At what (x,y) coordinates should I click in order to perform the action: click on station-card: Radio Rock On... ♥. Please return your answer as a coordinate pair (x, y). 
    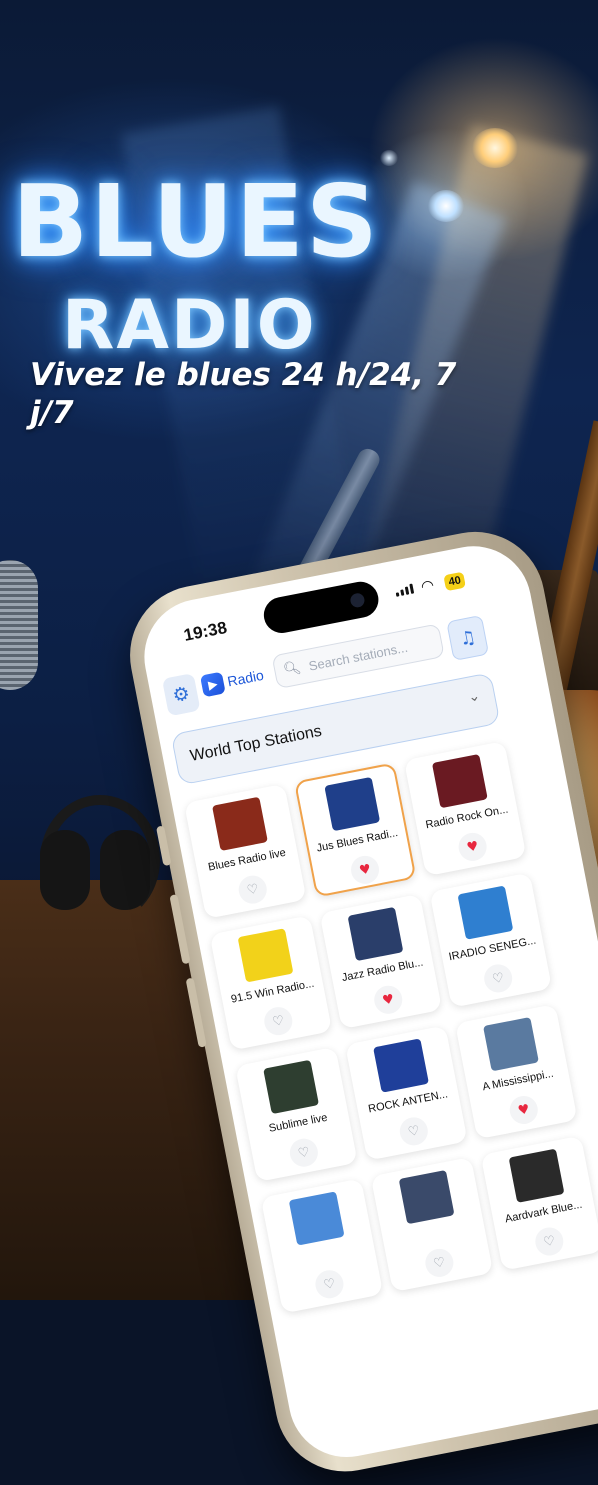
    Looking at the image, I should click on (465, 808).